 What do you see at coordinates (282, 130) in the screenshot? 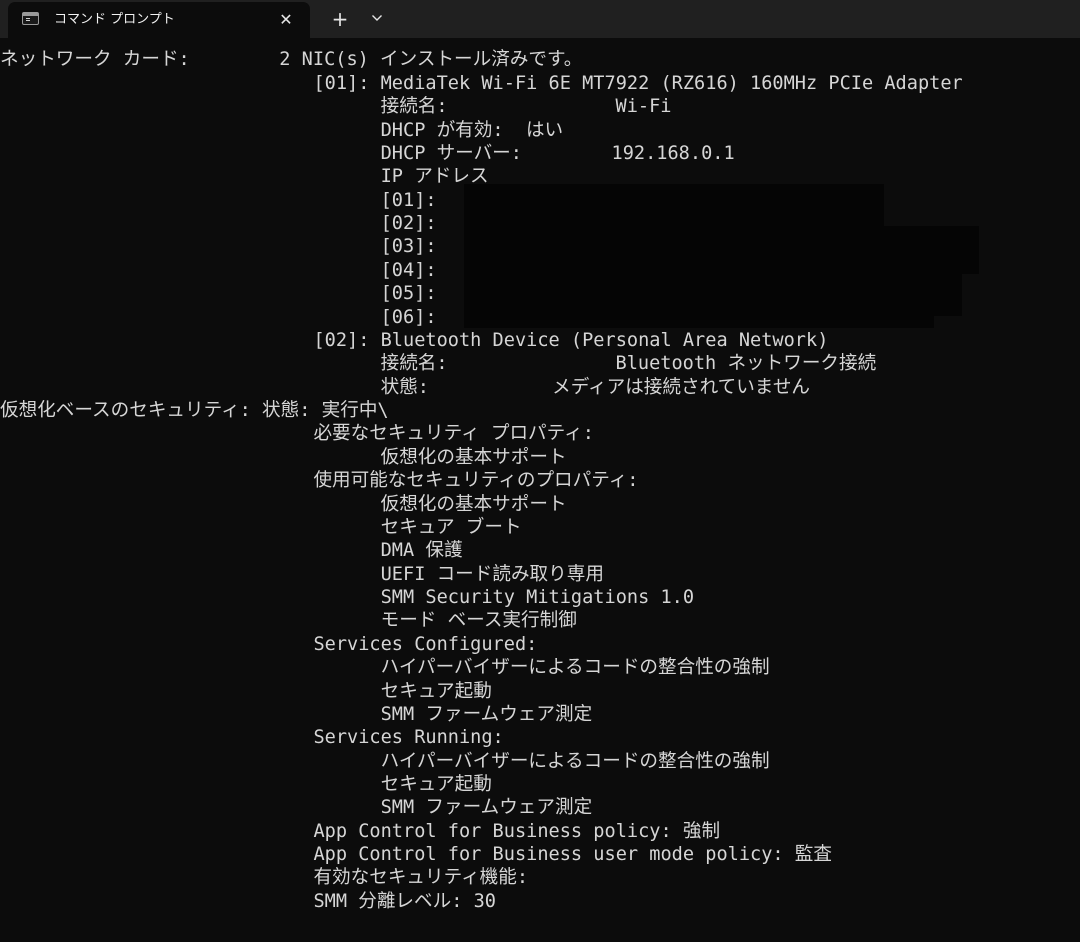
I see `console-line: DHCP が有効: はい` at bounding box center [282, 130].